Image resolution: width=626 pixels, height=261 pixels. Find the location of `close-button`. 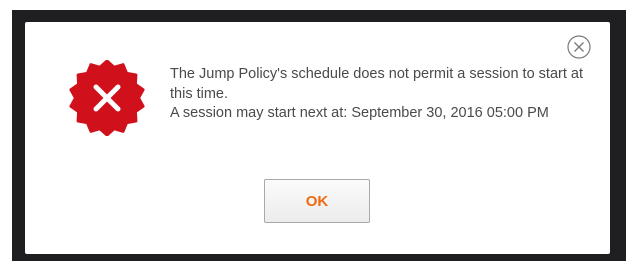

close-button is located at coordinates (579, 47).